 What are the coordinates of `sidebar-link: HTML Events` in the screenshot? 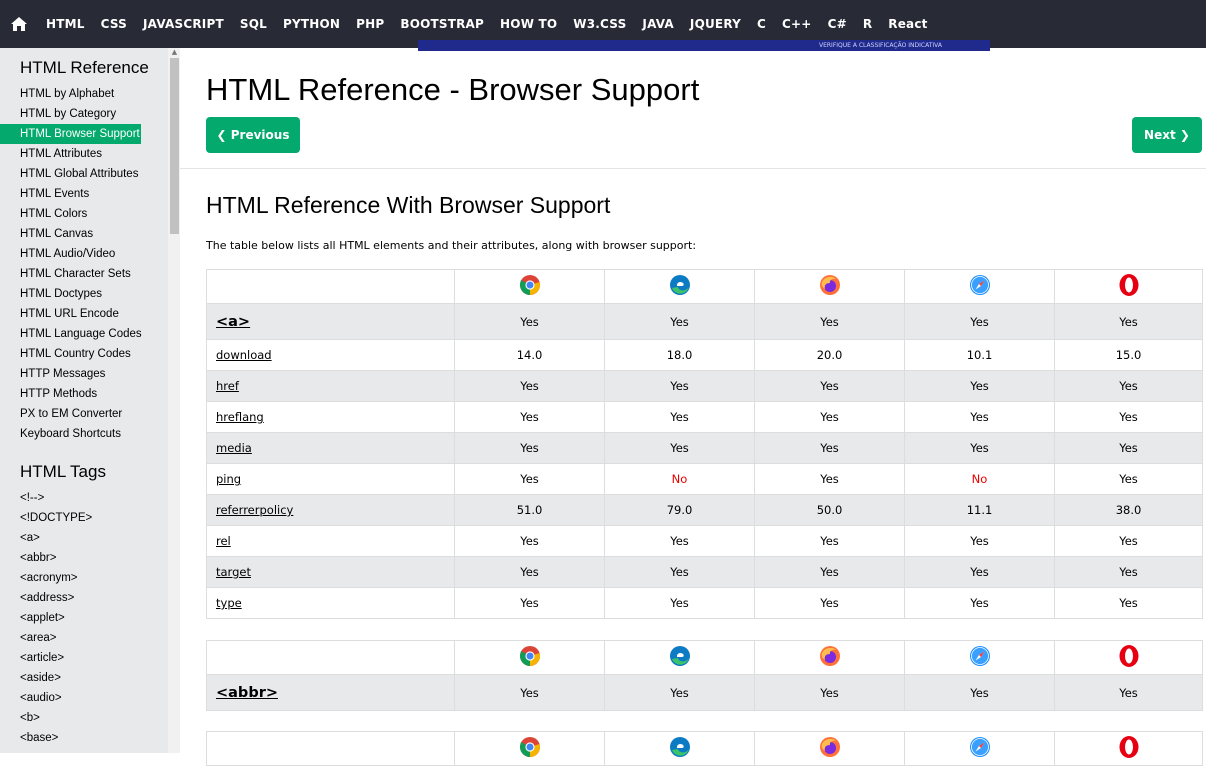 It's located at (70, 194).